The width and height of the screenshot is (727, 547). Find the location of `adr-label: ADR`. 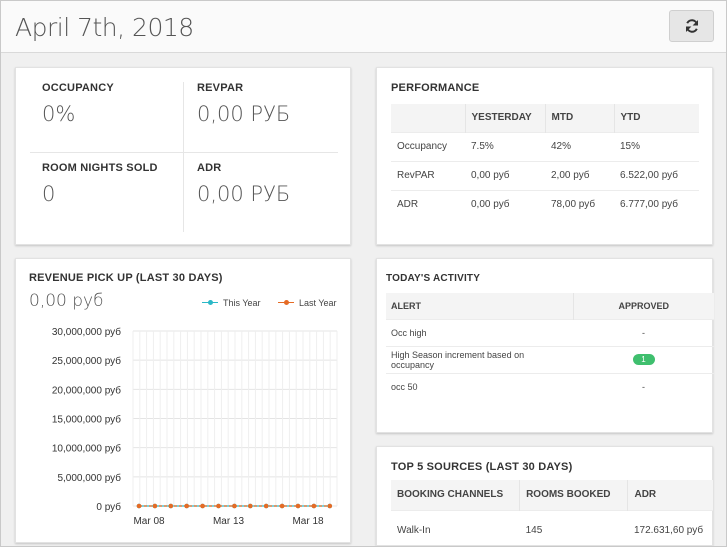

adr-label: ADR is located at coordinates (209, 168).